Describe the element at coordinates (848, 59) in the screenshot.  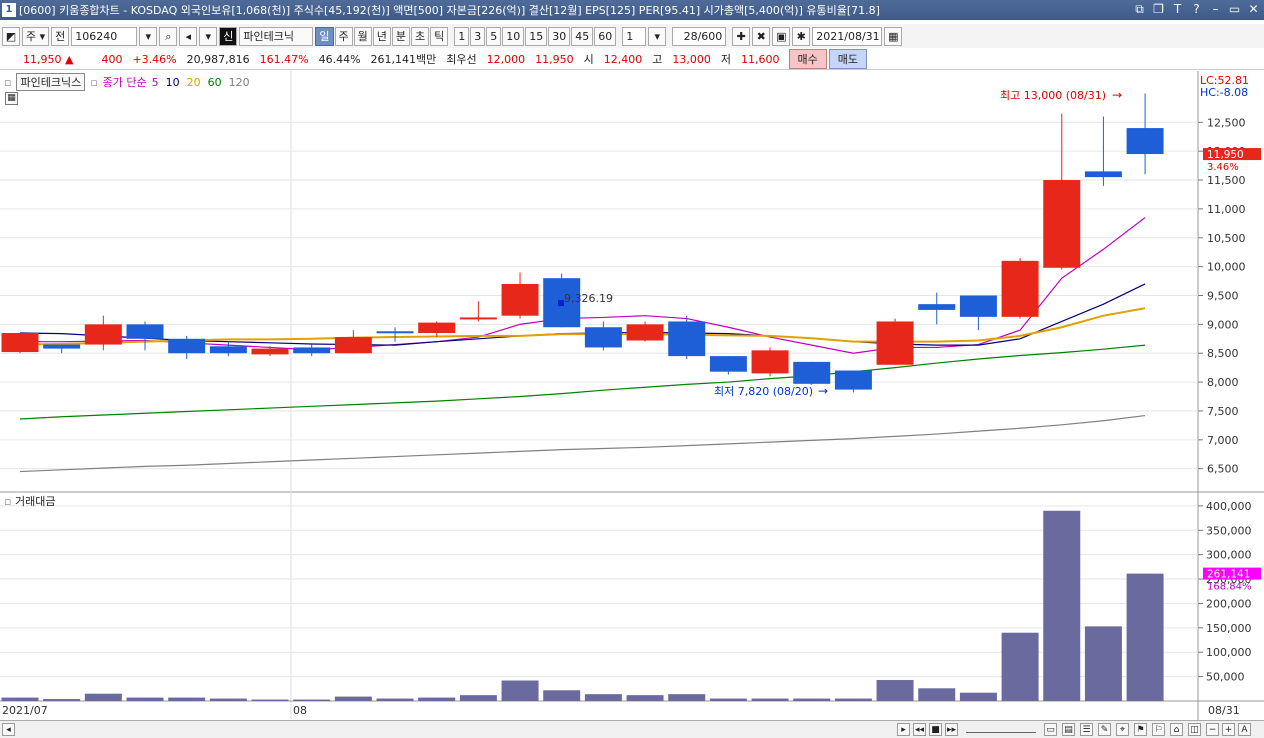
I see `sell-button: 매도` at that location.